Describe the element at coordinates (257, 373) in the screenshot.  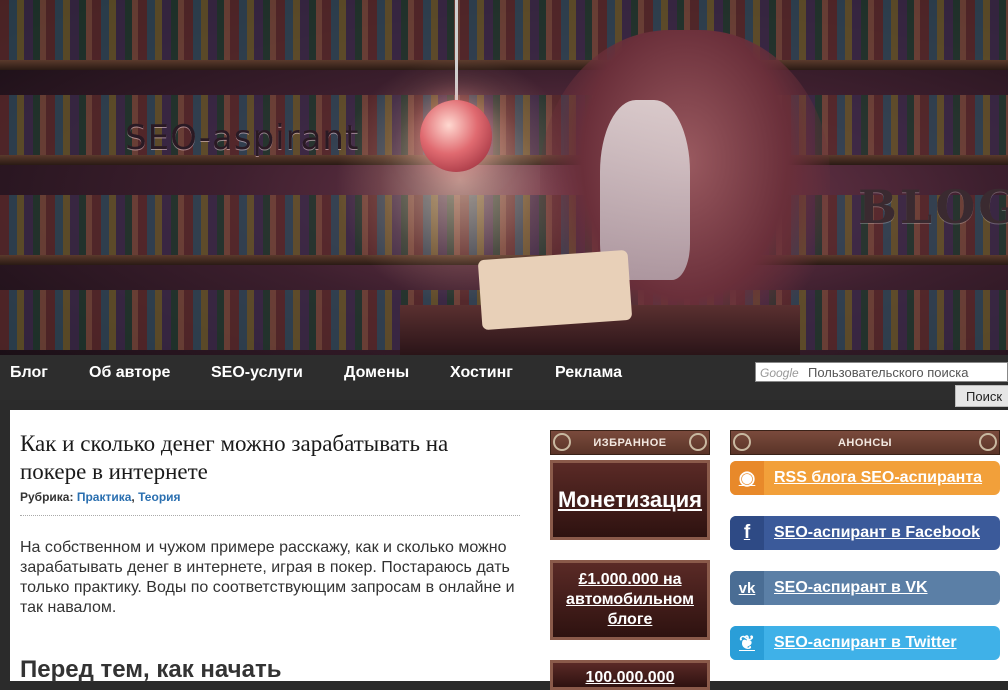
I see `nav-item-seo-services: SEO-услуги` at that location.